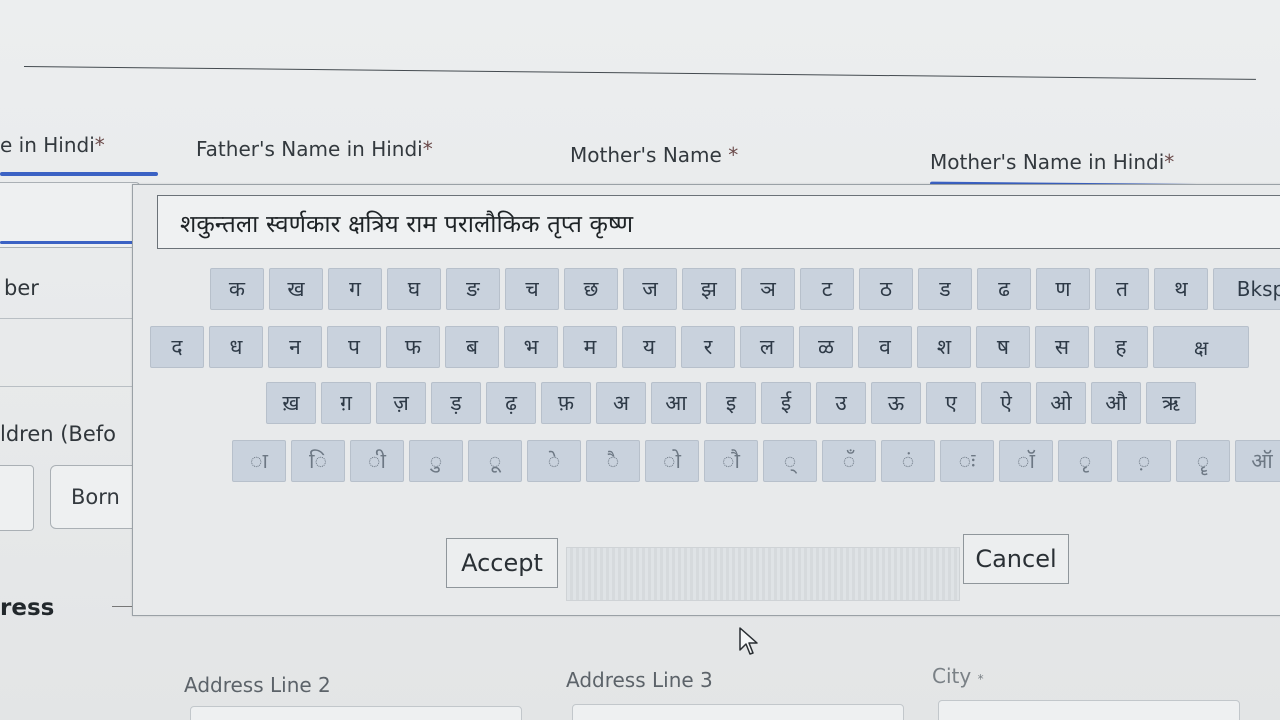 The height and width of the screenshot is (720, 1280). What do you see at coordinates (731, 461) in the screenshot?
I see `key-3-8: ◌ौ` at bounding box center [731, 461].